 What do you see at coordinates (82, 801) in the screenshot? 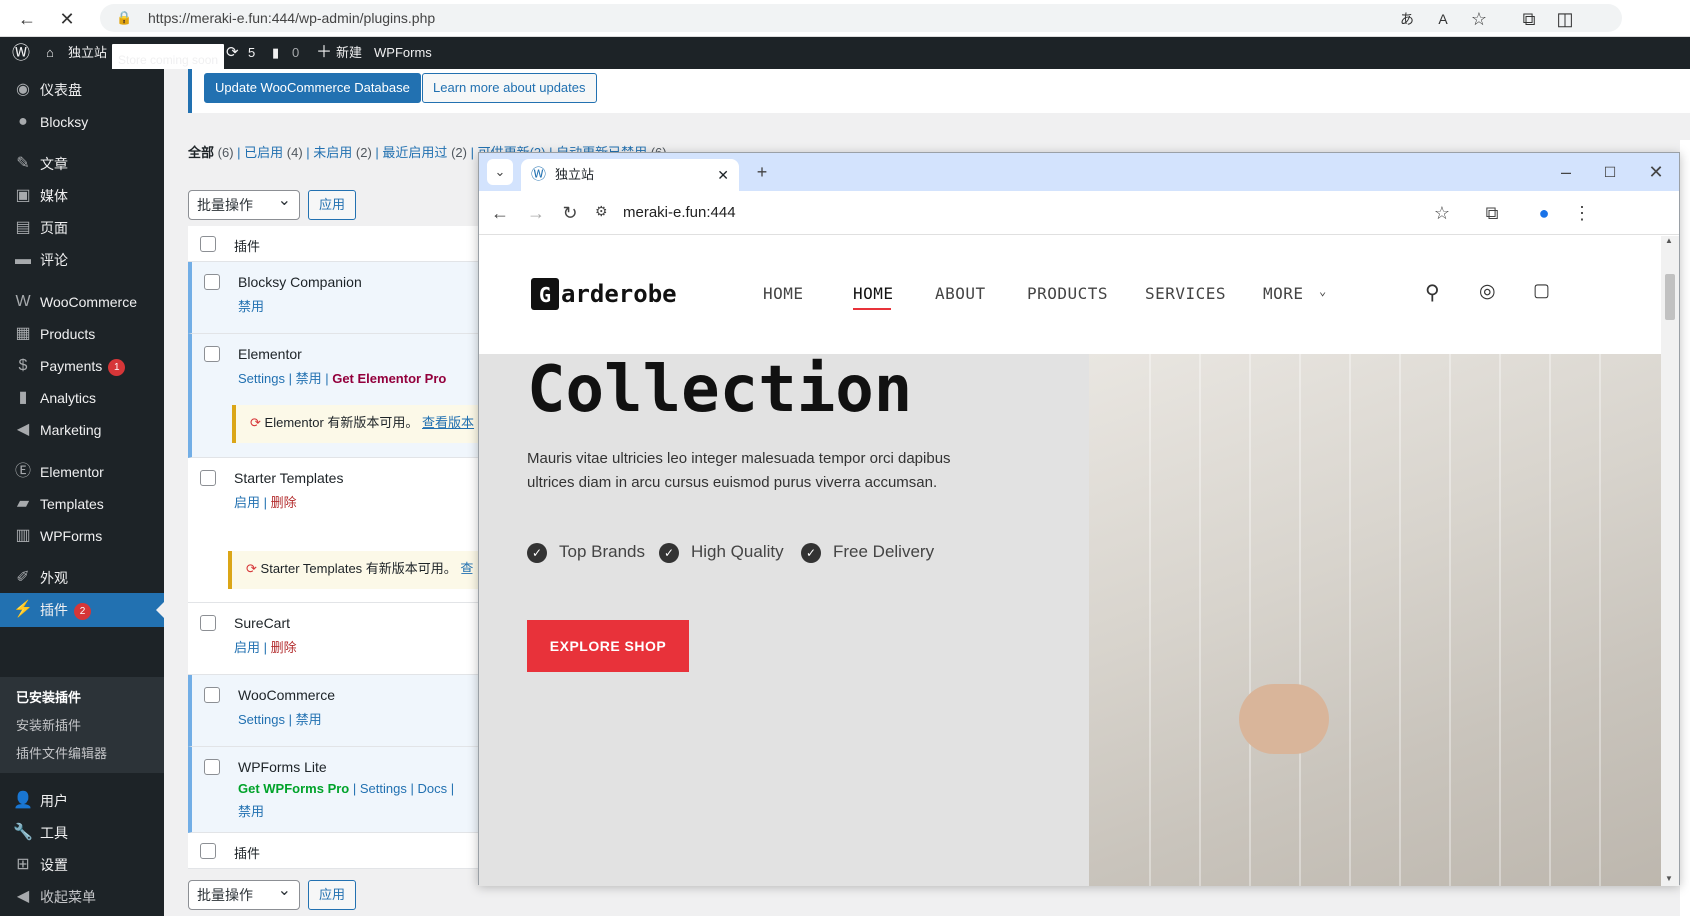
I see `menu-users: 👤 用户` at bounding box center [82, 801].